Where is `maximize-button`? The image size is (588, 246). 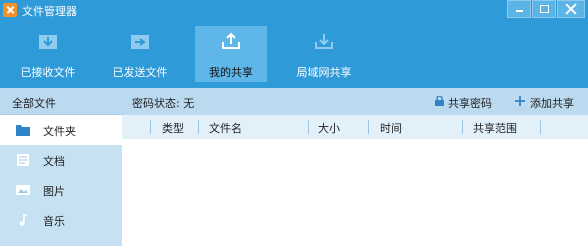
maximize-button is located at coordinates (544, 9).